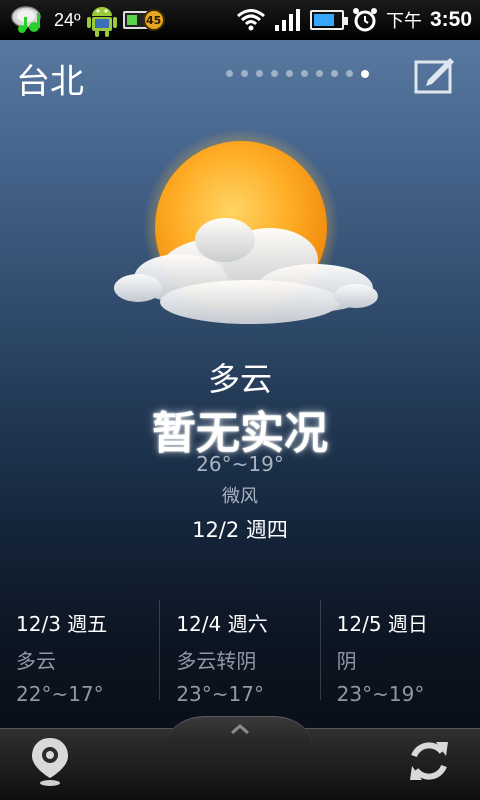  Describe the element at coordinates (382, 624) in the screenshot. I see `forecast-date: 12/5 週日` at that location.